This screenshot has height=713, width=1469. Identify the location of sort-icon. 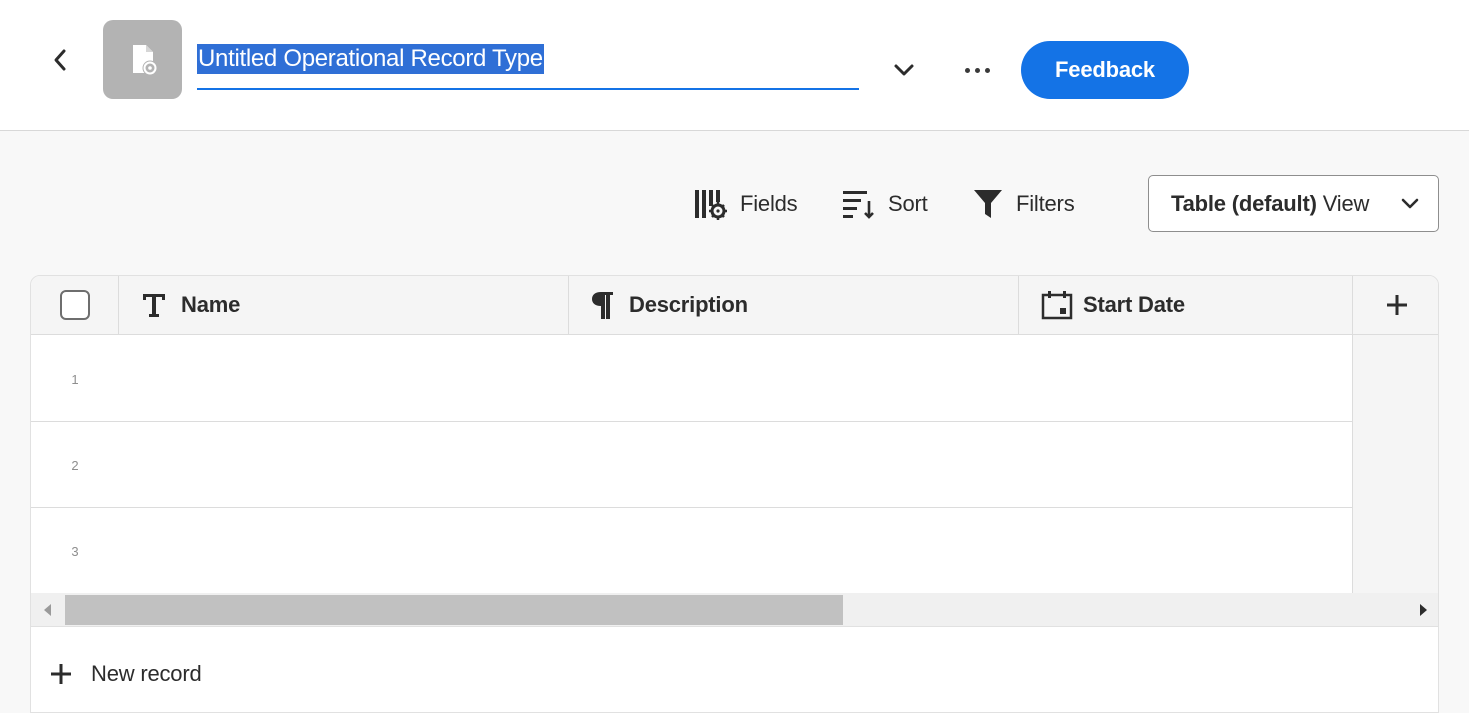
(858, 205).